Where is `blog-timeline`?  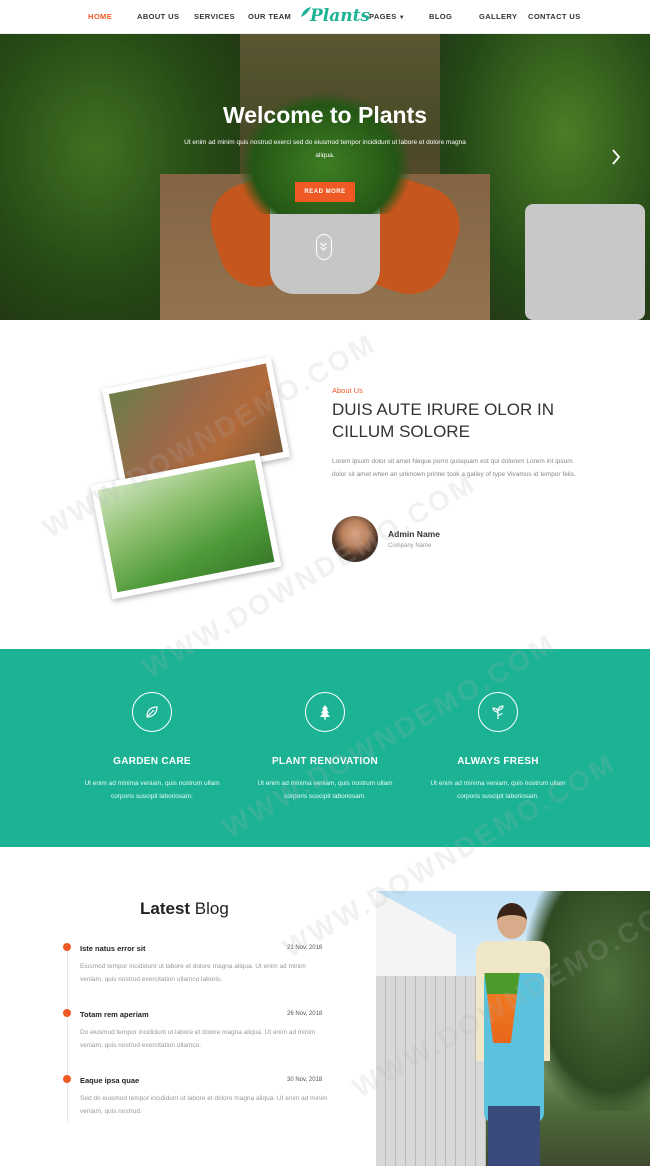 blog-timeline is located at coordinates (67, 1034).